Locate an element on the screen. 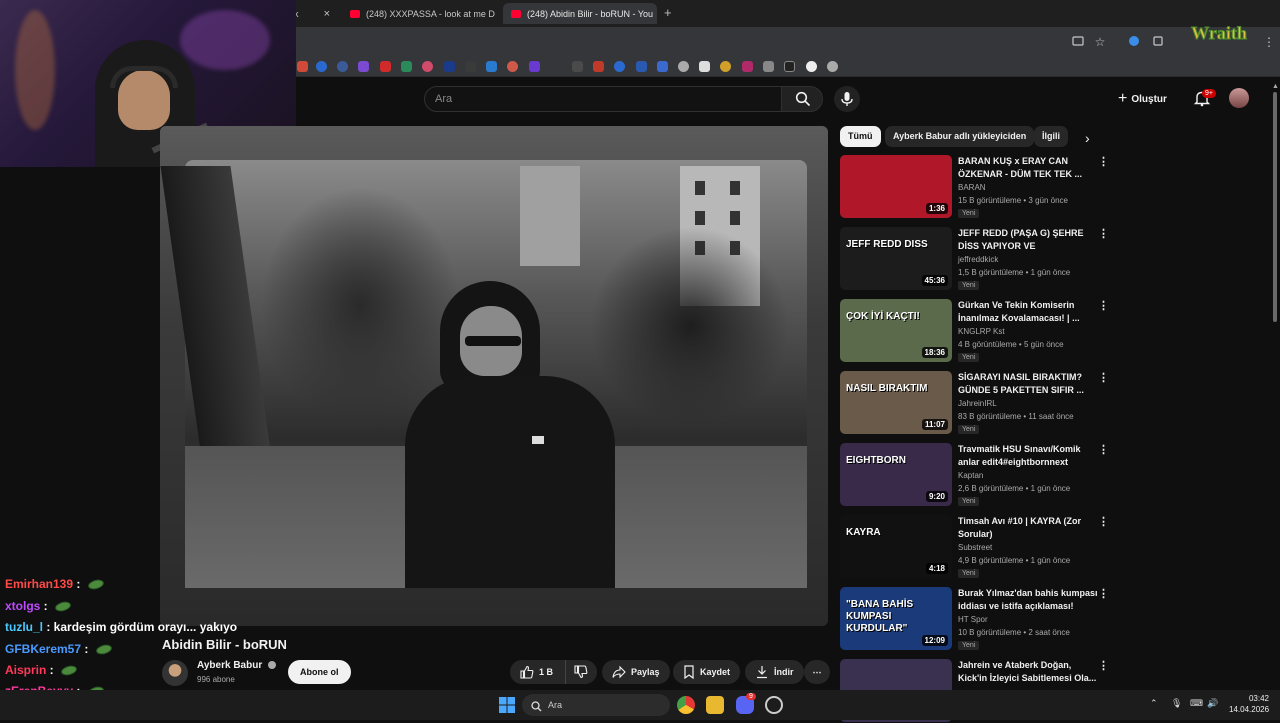 Image resolution: width=1280 pixels, height=723 pixels. file-explorer-icon is located at coordinates (715, 705).